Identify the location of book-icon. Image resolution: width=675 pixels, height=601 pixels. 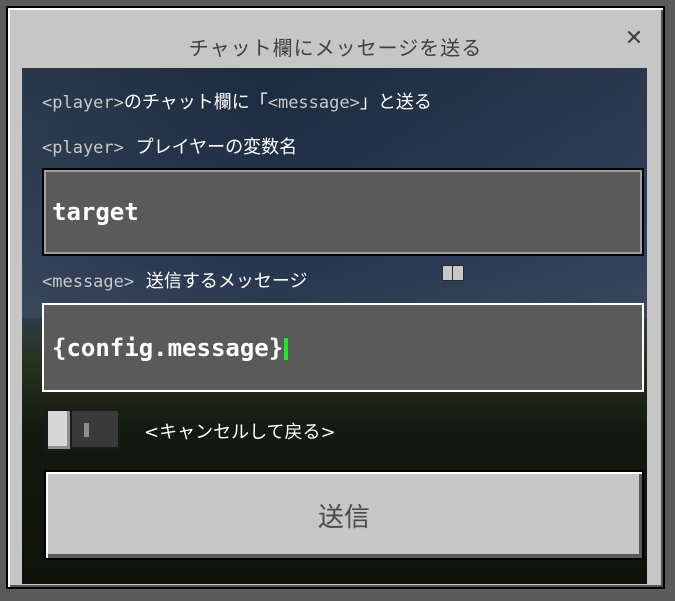
(453, 273).